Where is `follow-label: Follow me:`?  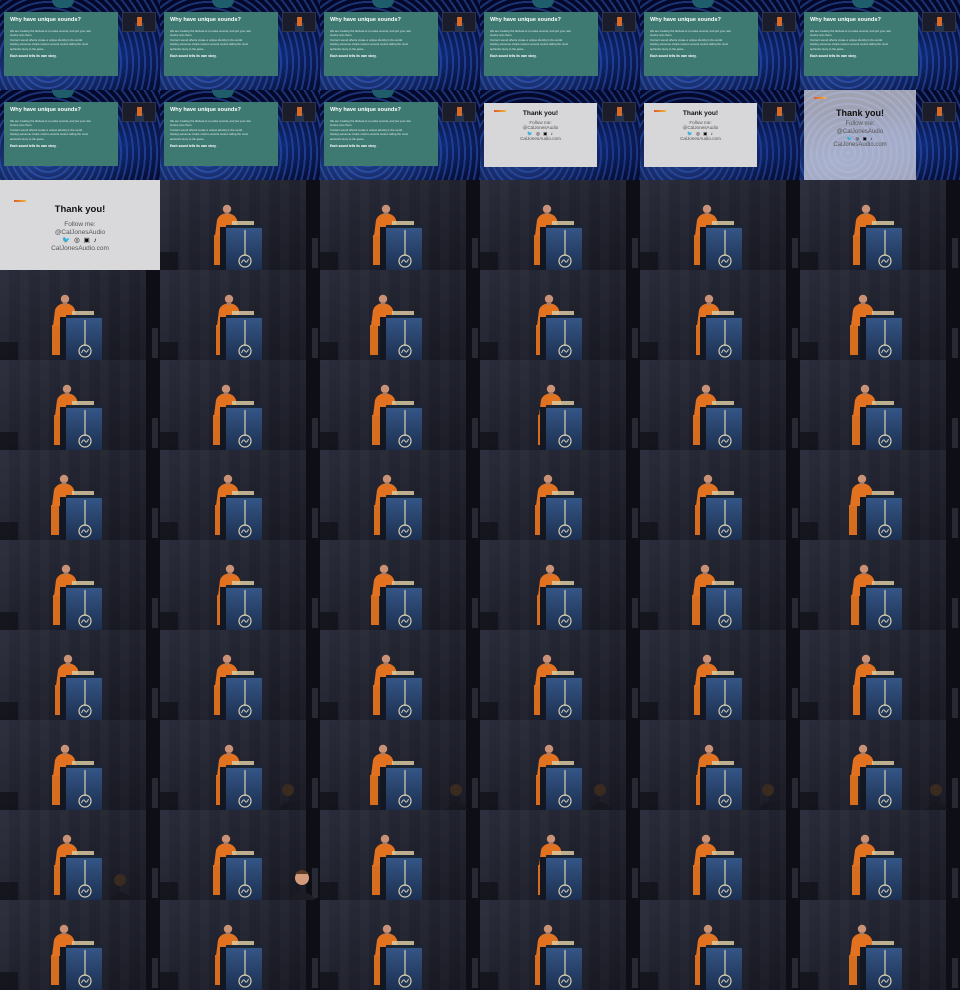 follow-label: Follow me: is located at coordinates (80, 224).